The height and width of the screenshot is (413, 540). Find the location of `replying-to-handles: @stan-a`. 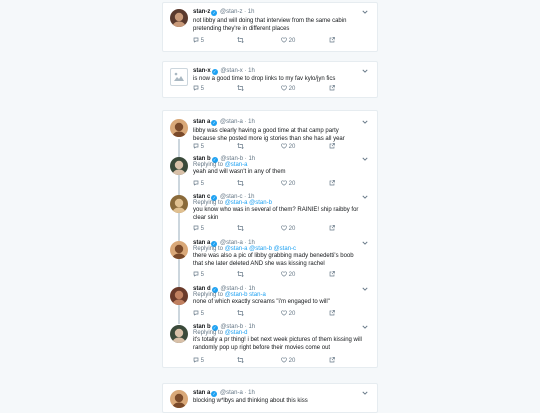

replying-to-handles: @stan-a is located at coordinates (236, 165).